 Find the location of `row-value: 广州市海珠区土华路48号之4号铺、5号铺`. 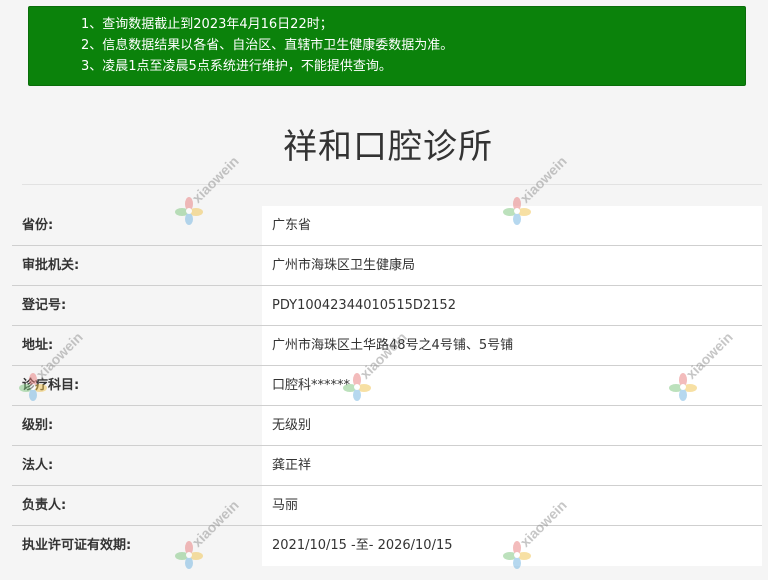

row-value: 广州市海珠区土华路48号之4号铺、5号铺 is located at coordinates (512, 345).